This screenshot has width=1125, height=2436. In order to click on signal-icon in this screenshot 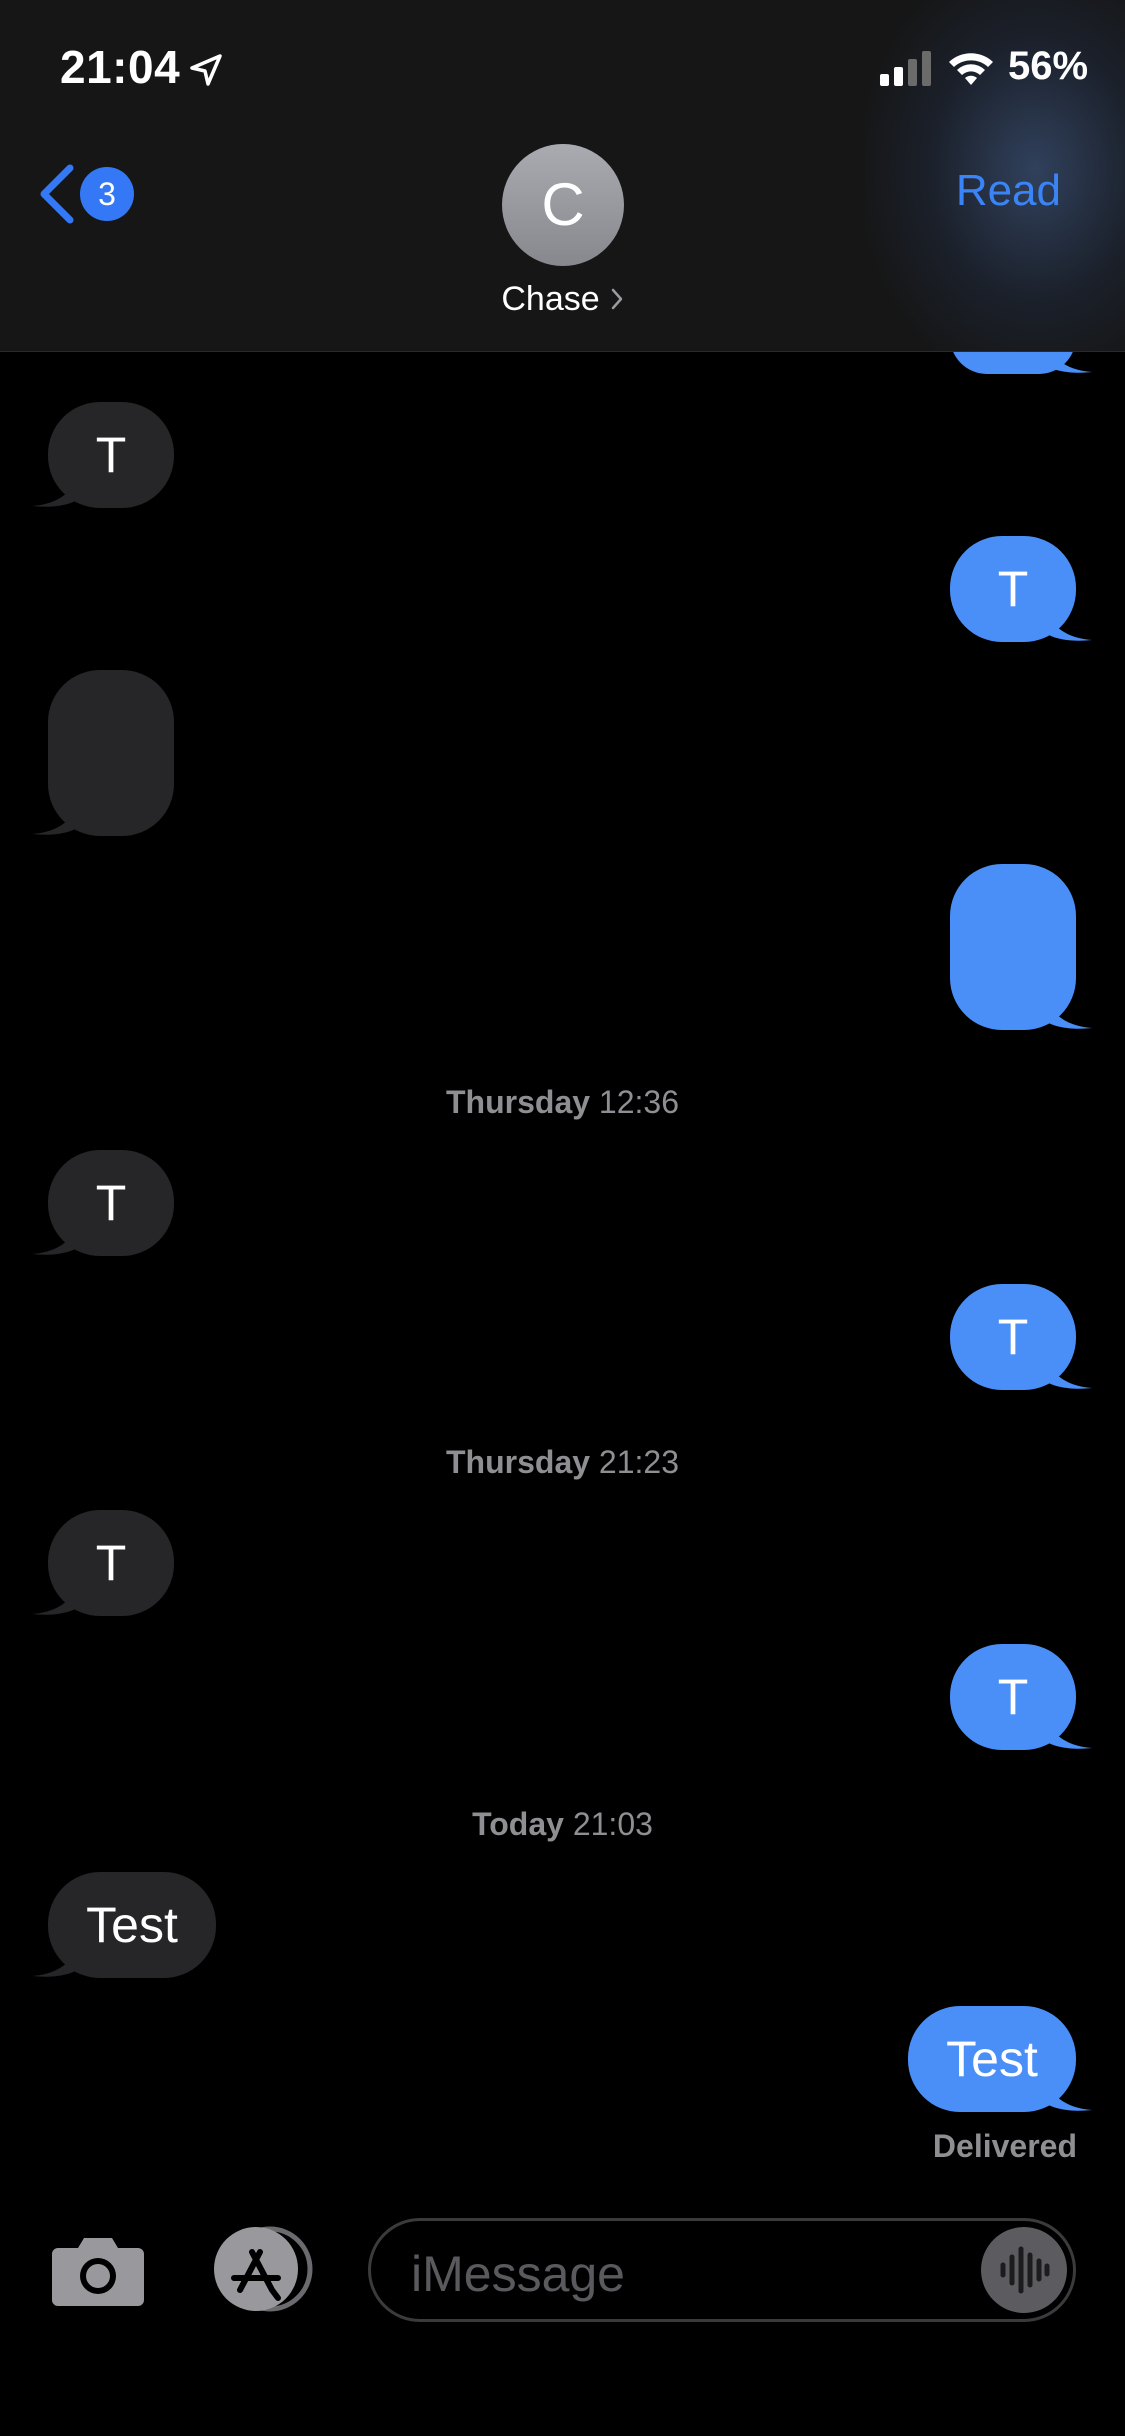, I will do `click(905, 68)`.